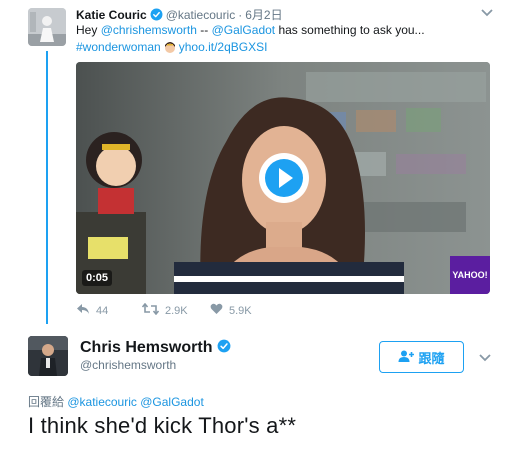  I want to click on hashtag-link: #wonderwoman, so click(118, 47).